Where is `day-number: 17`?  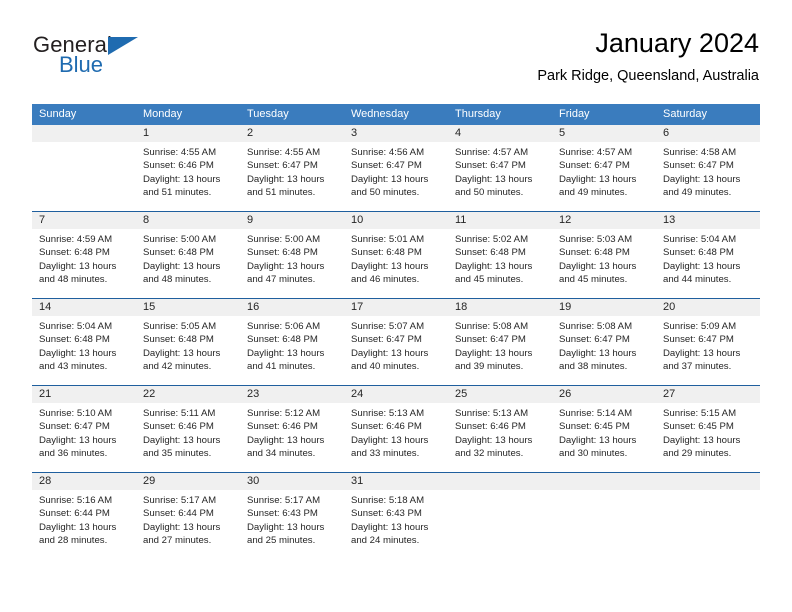
day-number: 17 is located at coordinates (396, 307).